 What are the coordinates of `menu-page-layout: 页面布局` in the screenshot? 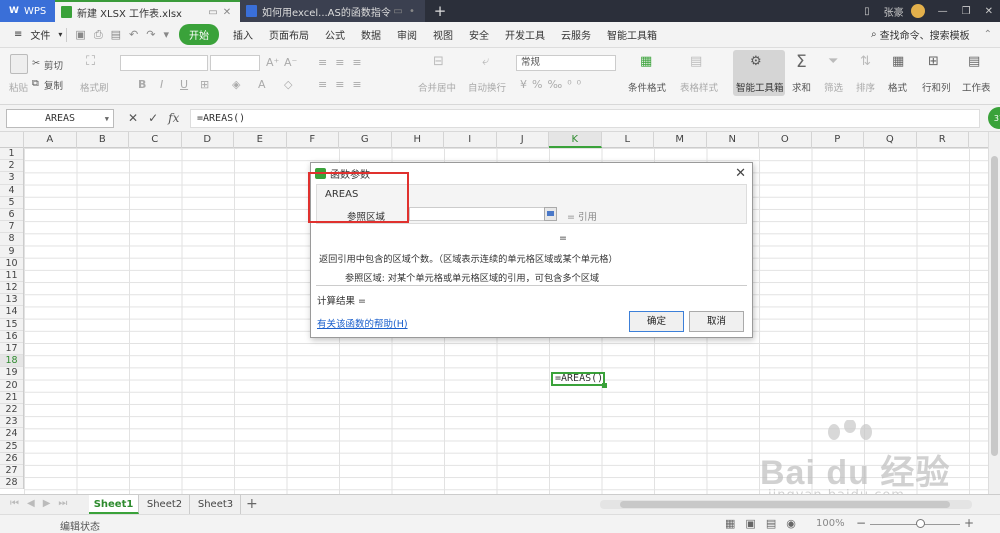 It's located at (289, 34).